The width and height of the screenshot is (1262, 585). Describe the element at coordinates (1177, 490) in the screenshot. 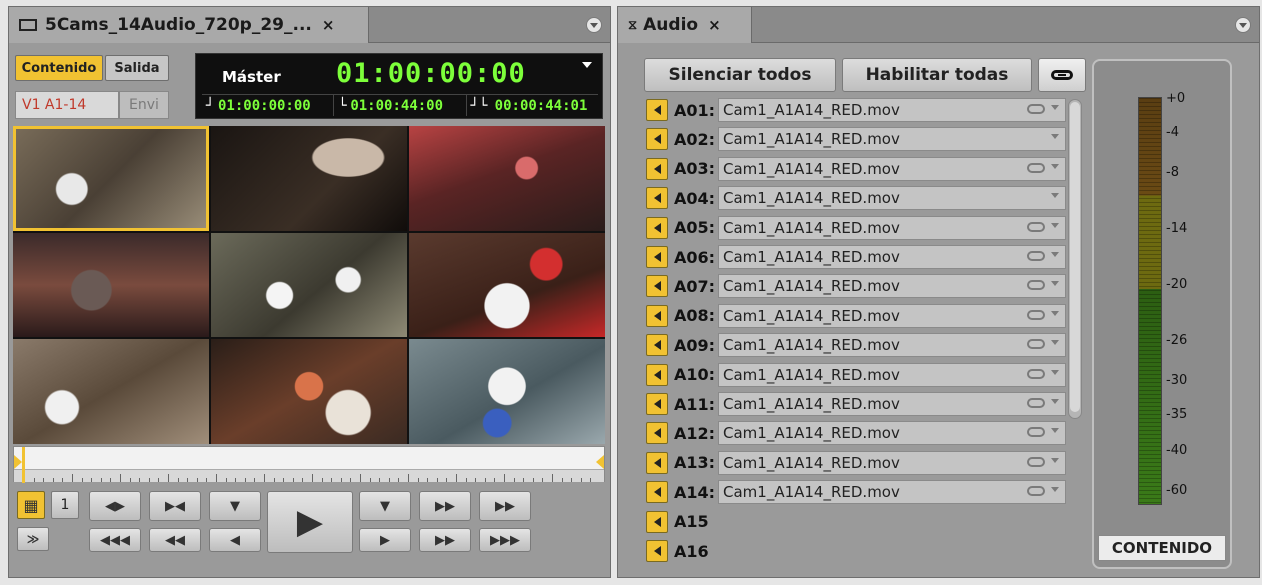

I see `meter-tick-label: -60` at that location.